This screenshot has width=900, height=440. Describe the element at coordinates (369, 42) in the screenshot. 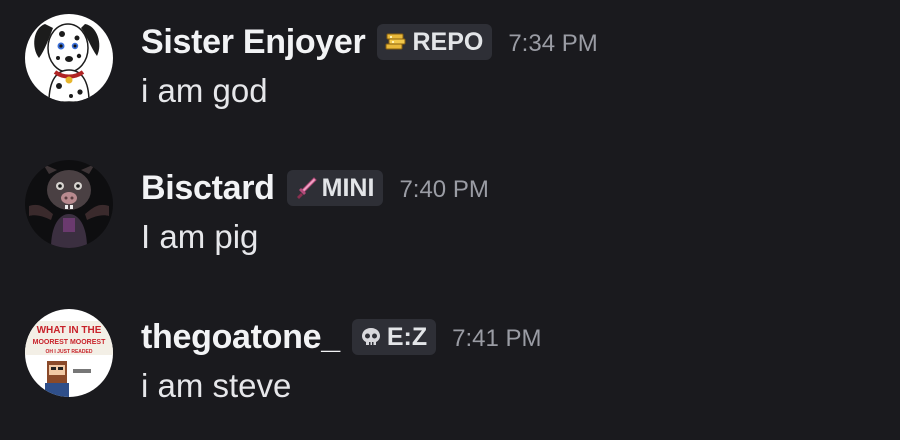

I see `message-header: Sister Enjoyer REPO 7:34 PM` at that location.